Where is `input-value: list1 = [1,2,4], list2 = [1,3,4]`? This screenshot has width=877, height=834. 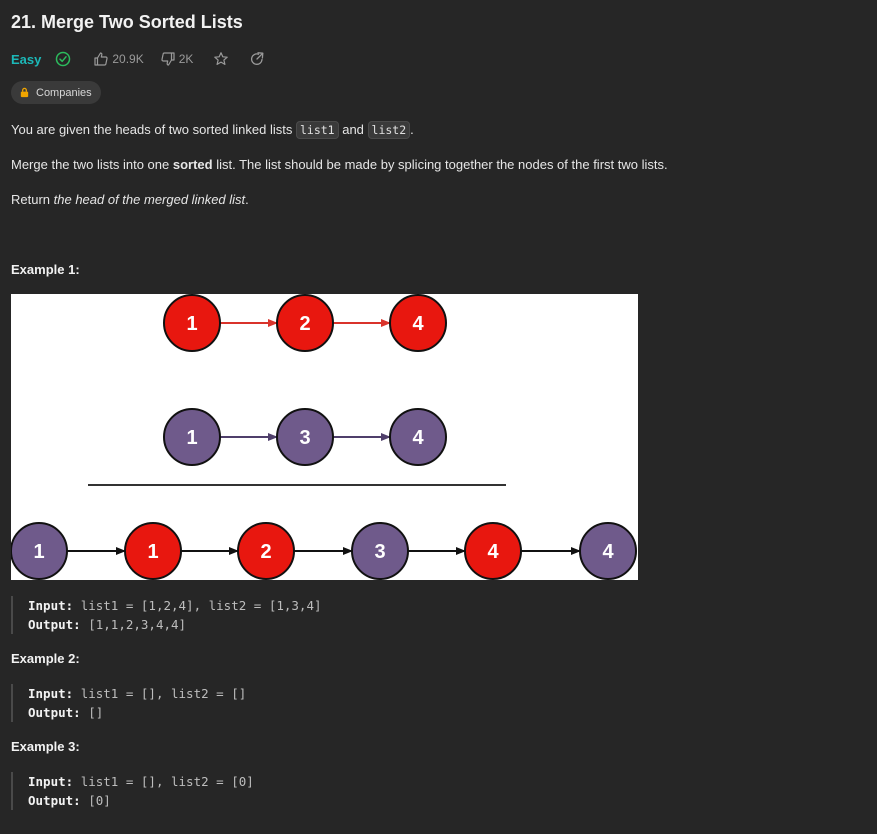
input-value: list1 = [1,2,4], list2 = [1,3,4] is located at coordinates (201, 605).